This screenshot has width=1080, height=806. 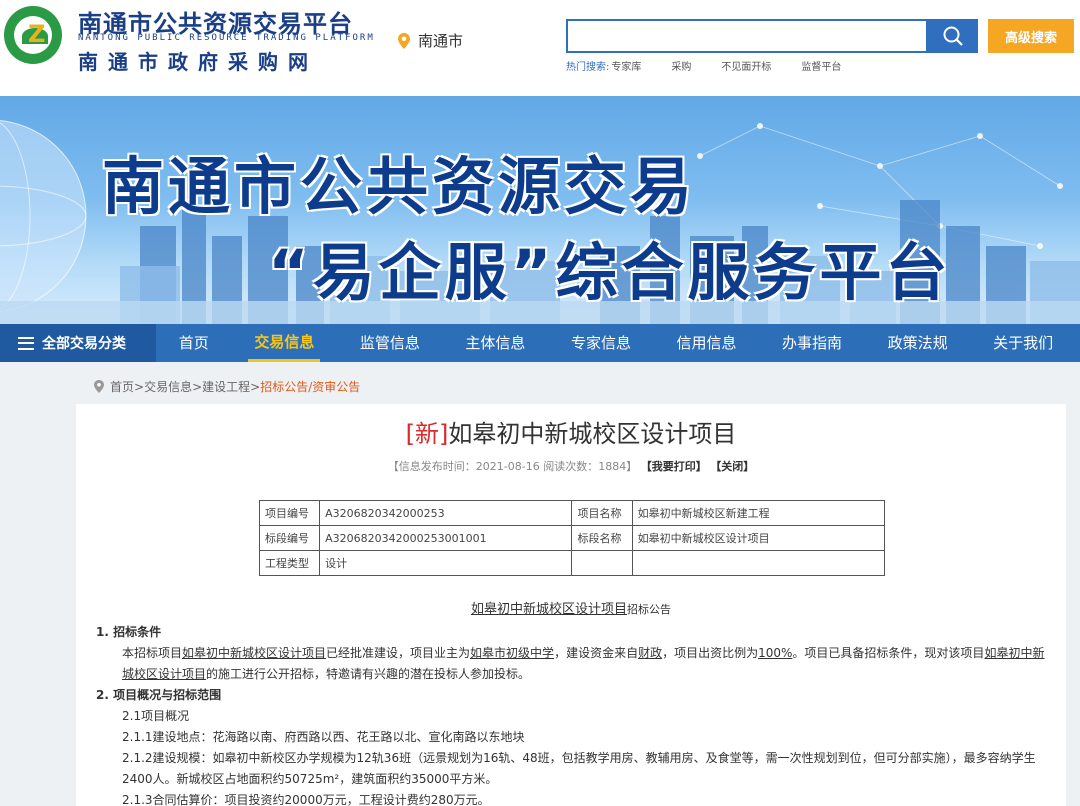 What do you see at coordinates (821, 65) in the screenshot?
I see `hot-search-link: 监督平台` at bounding box center [821, 65].